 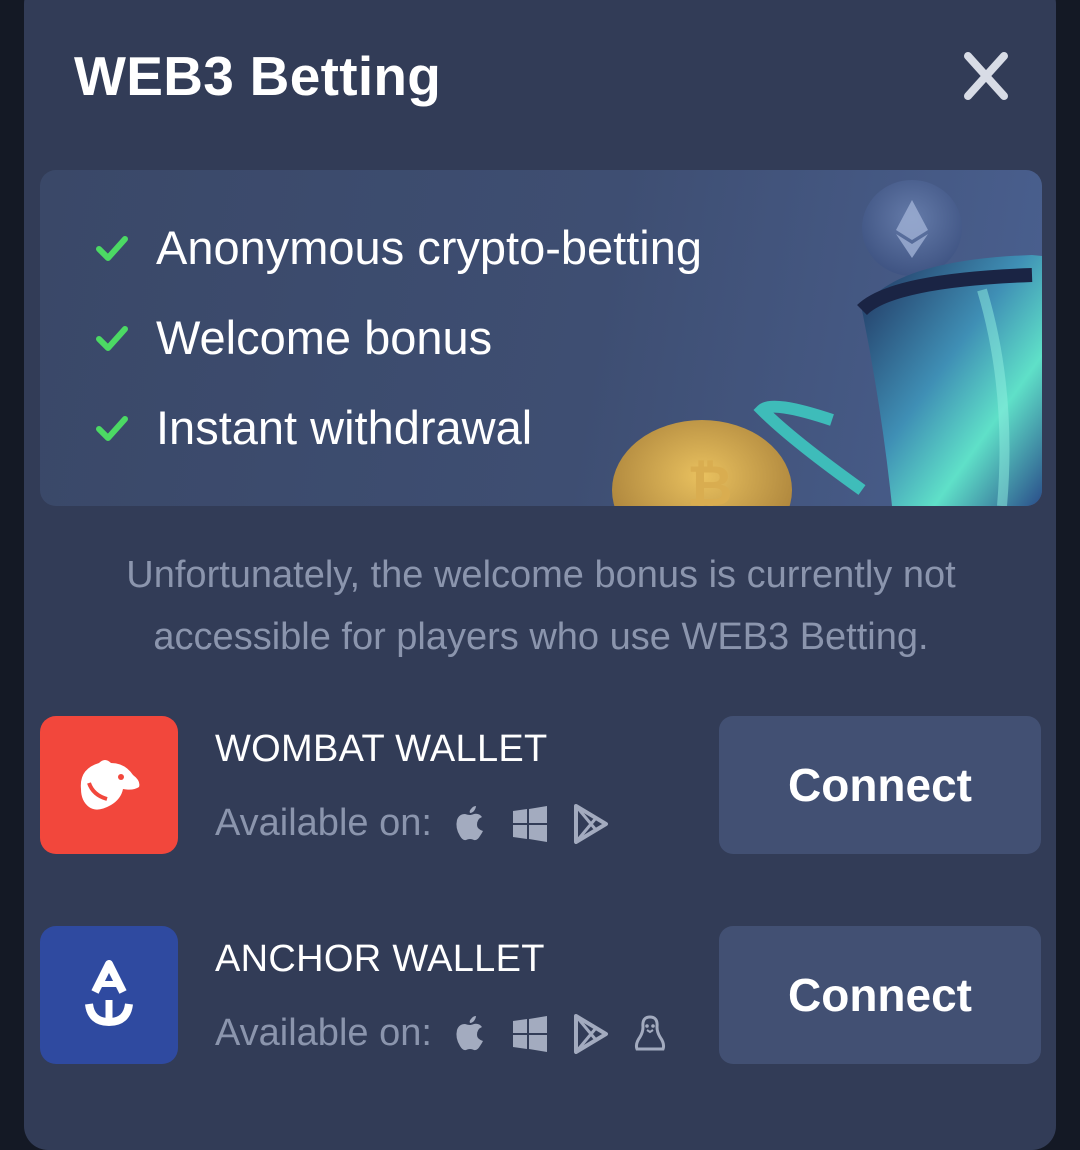 What do you see at coordinates (324, 337) in the screenshot?
I see `feature-label: Welcome bonus` at bounding box center [324, 337].